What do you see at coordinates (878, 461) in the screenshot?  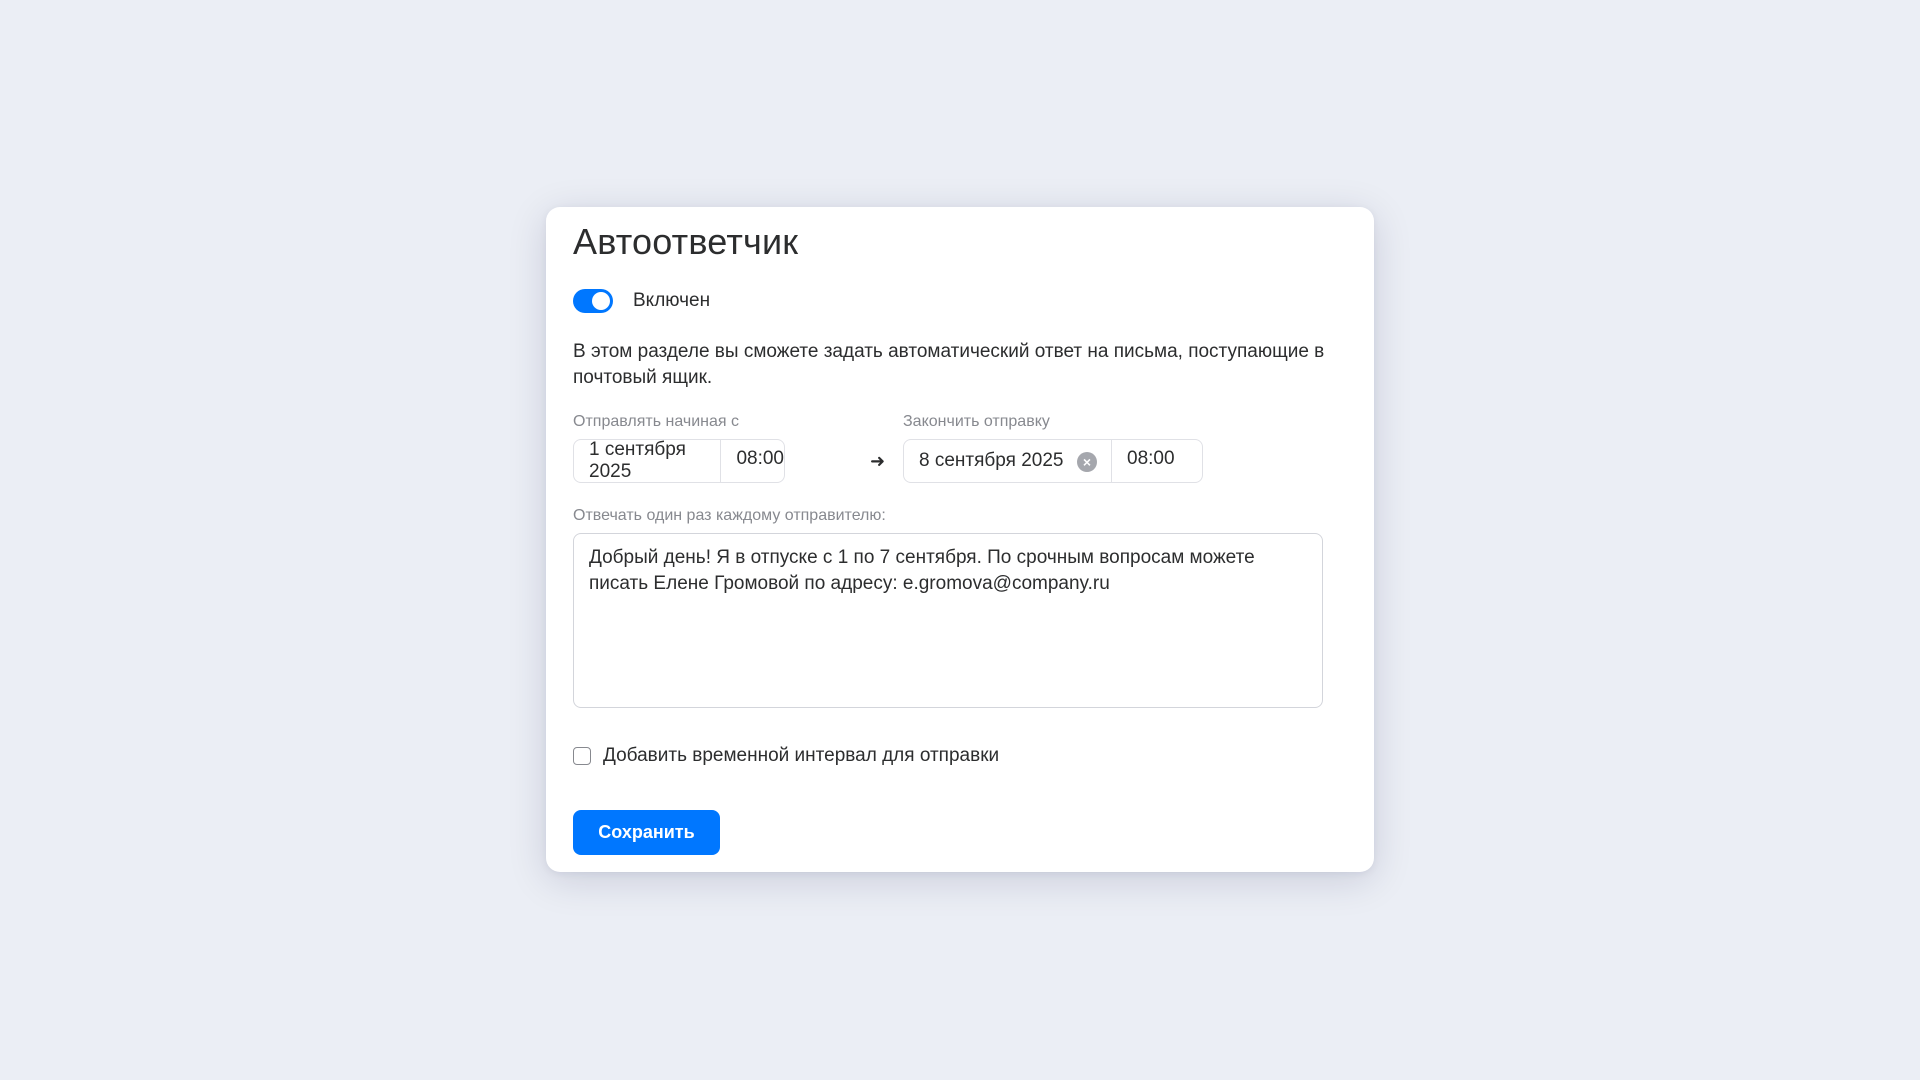 I see `arrow-right-icon: ➜` at bounding box center [878, 461].